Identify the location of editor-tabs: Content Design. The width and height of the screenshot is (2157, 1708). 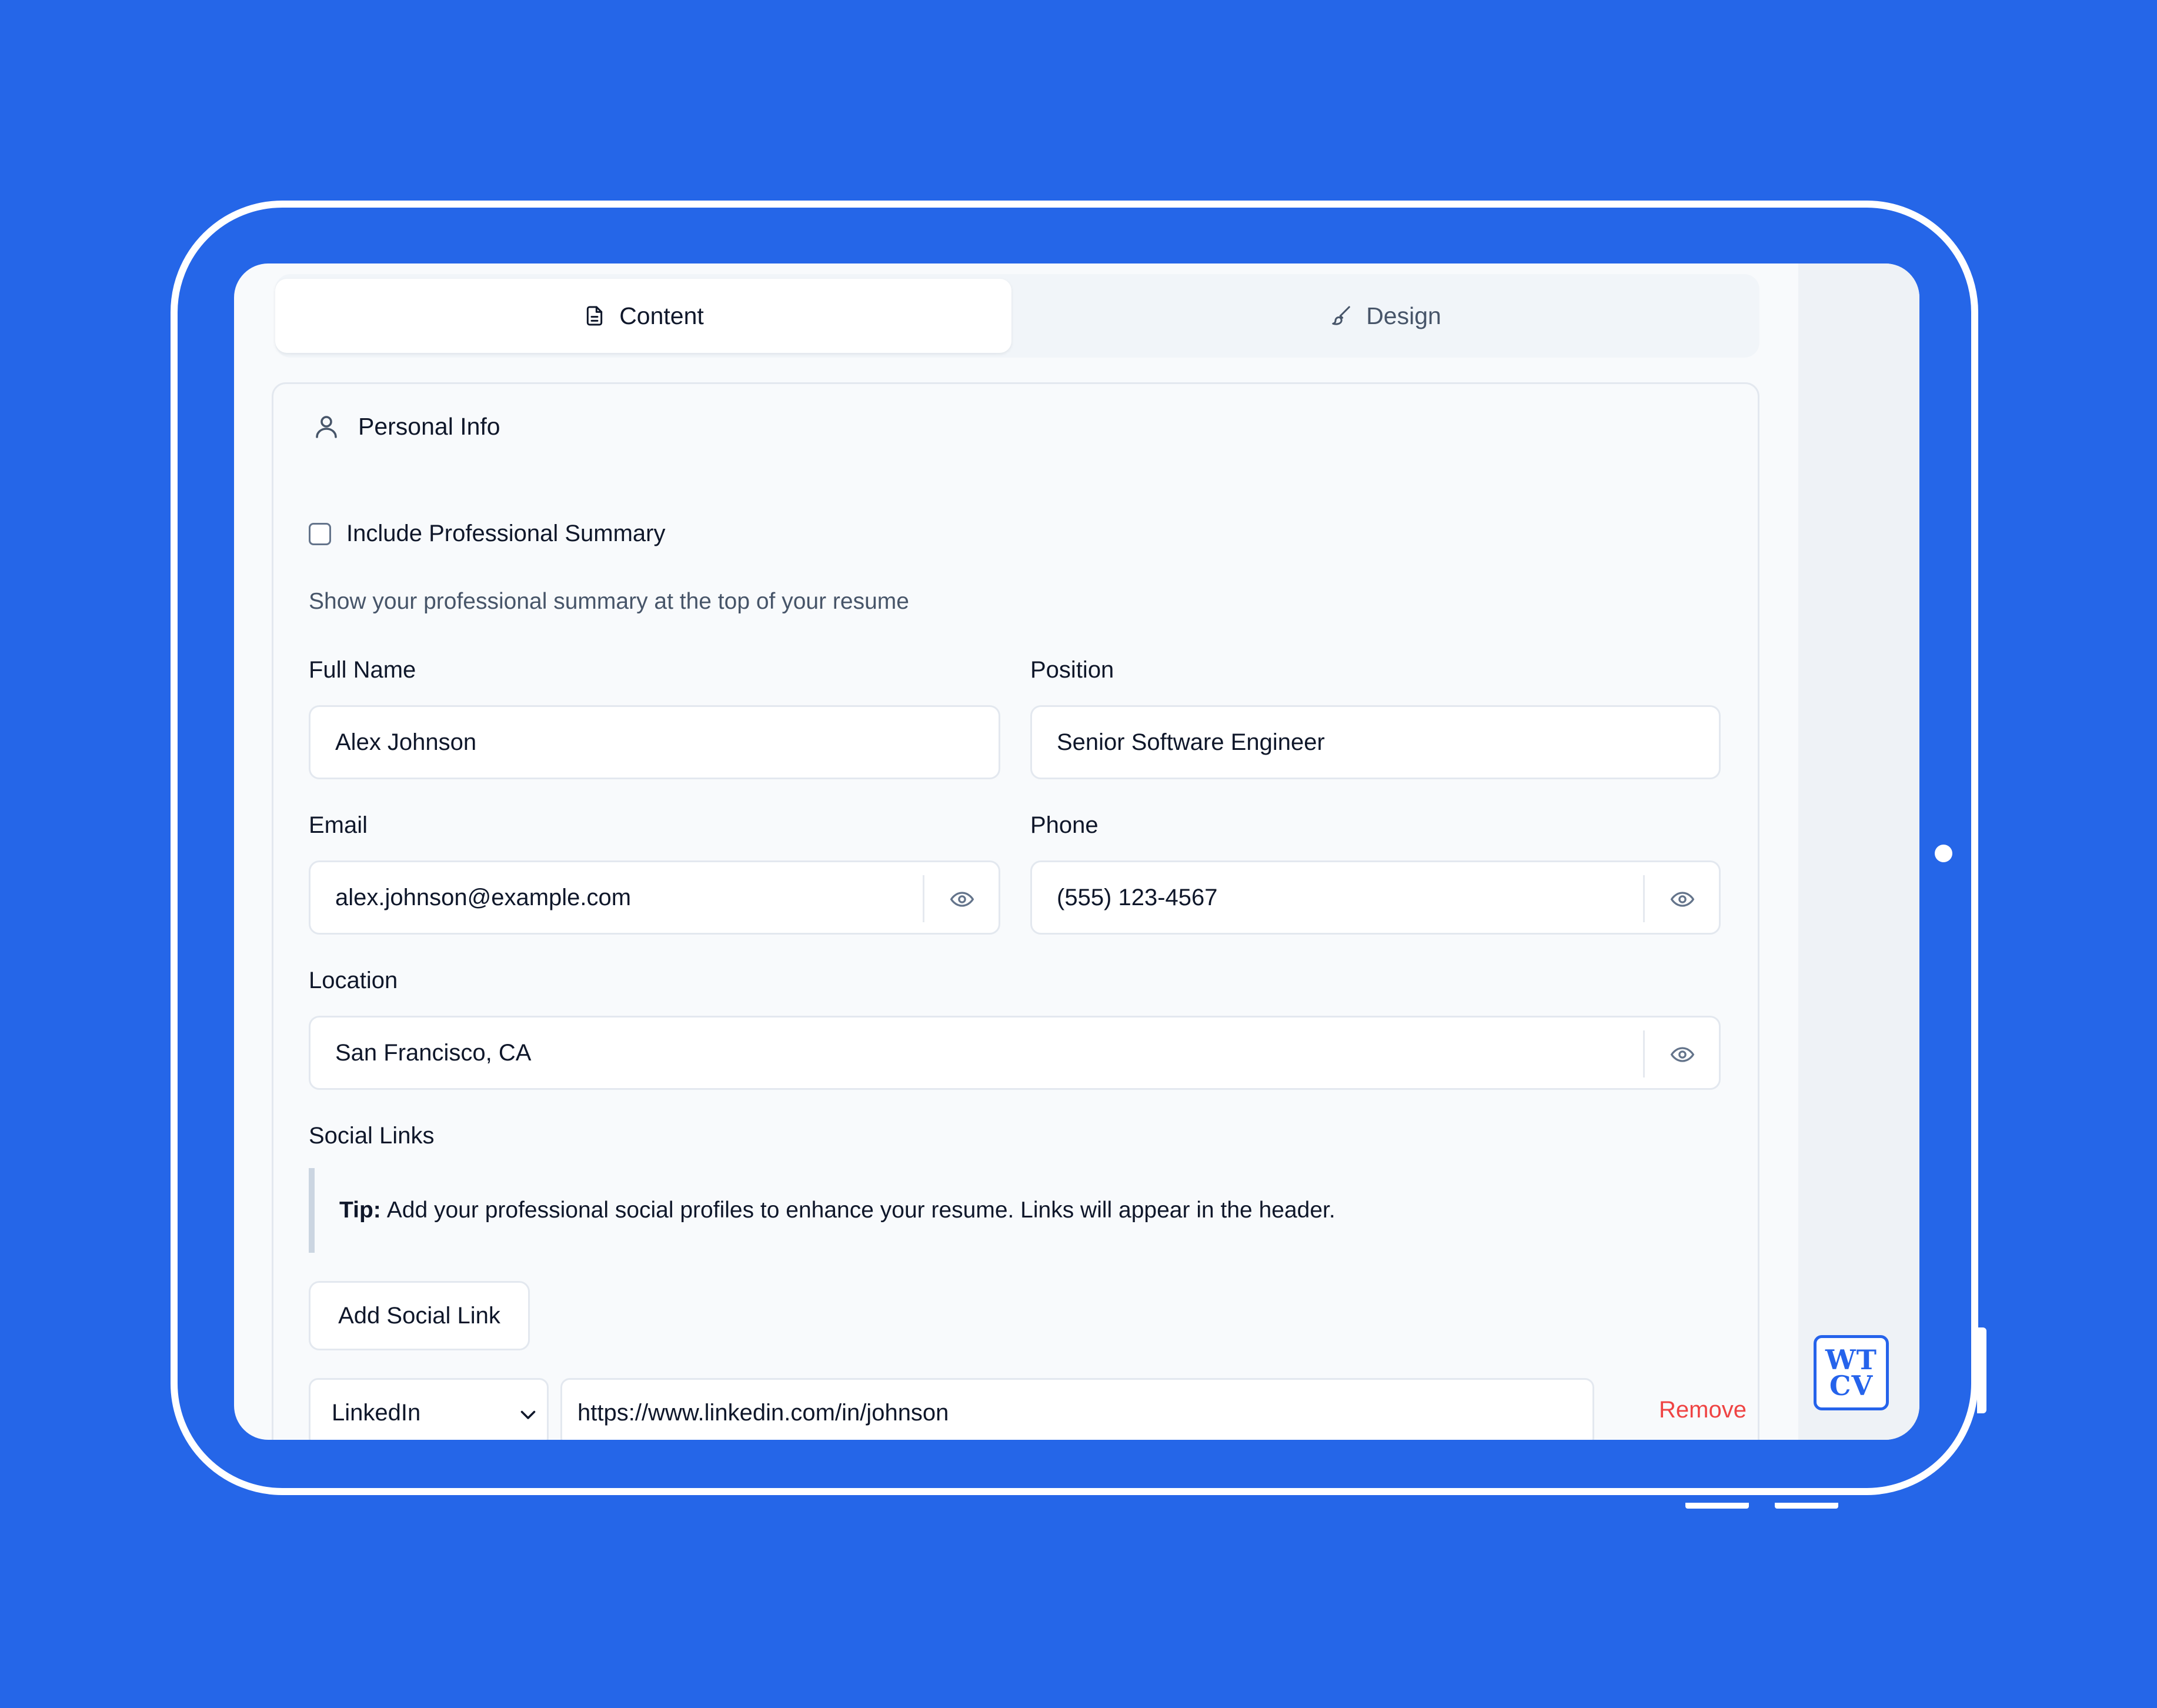
(1017, 316).